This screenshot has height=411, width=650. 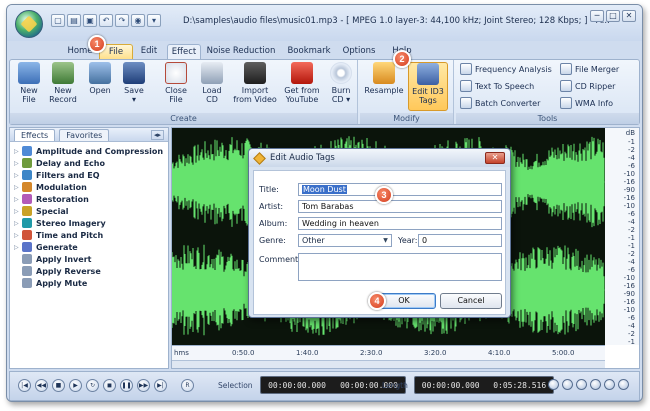 I want to click on sidebar-item: Apply Mute, so click(x=89, y=283).